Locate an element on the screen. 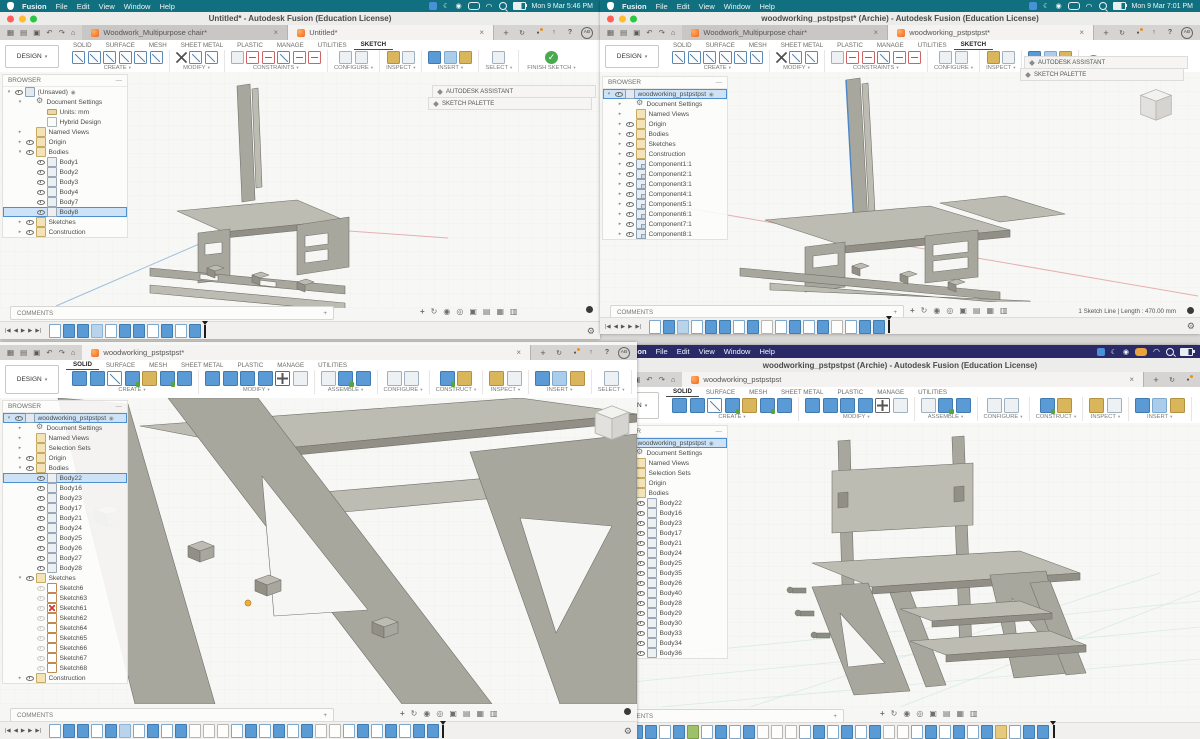  browser-tree-item: Body2 is located at coordinates (65, 172).